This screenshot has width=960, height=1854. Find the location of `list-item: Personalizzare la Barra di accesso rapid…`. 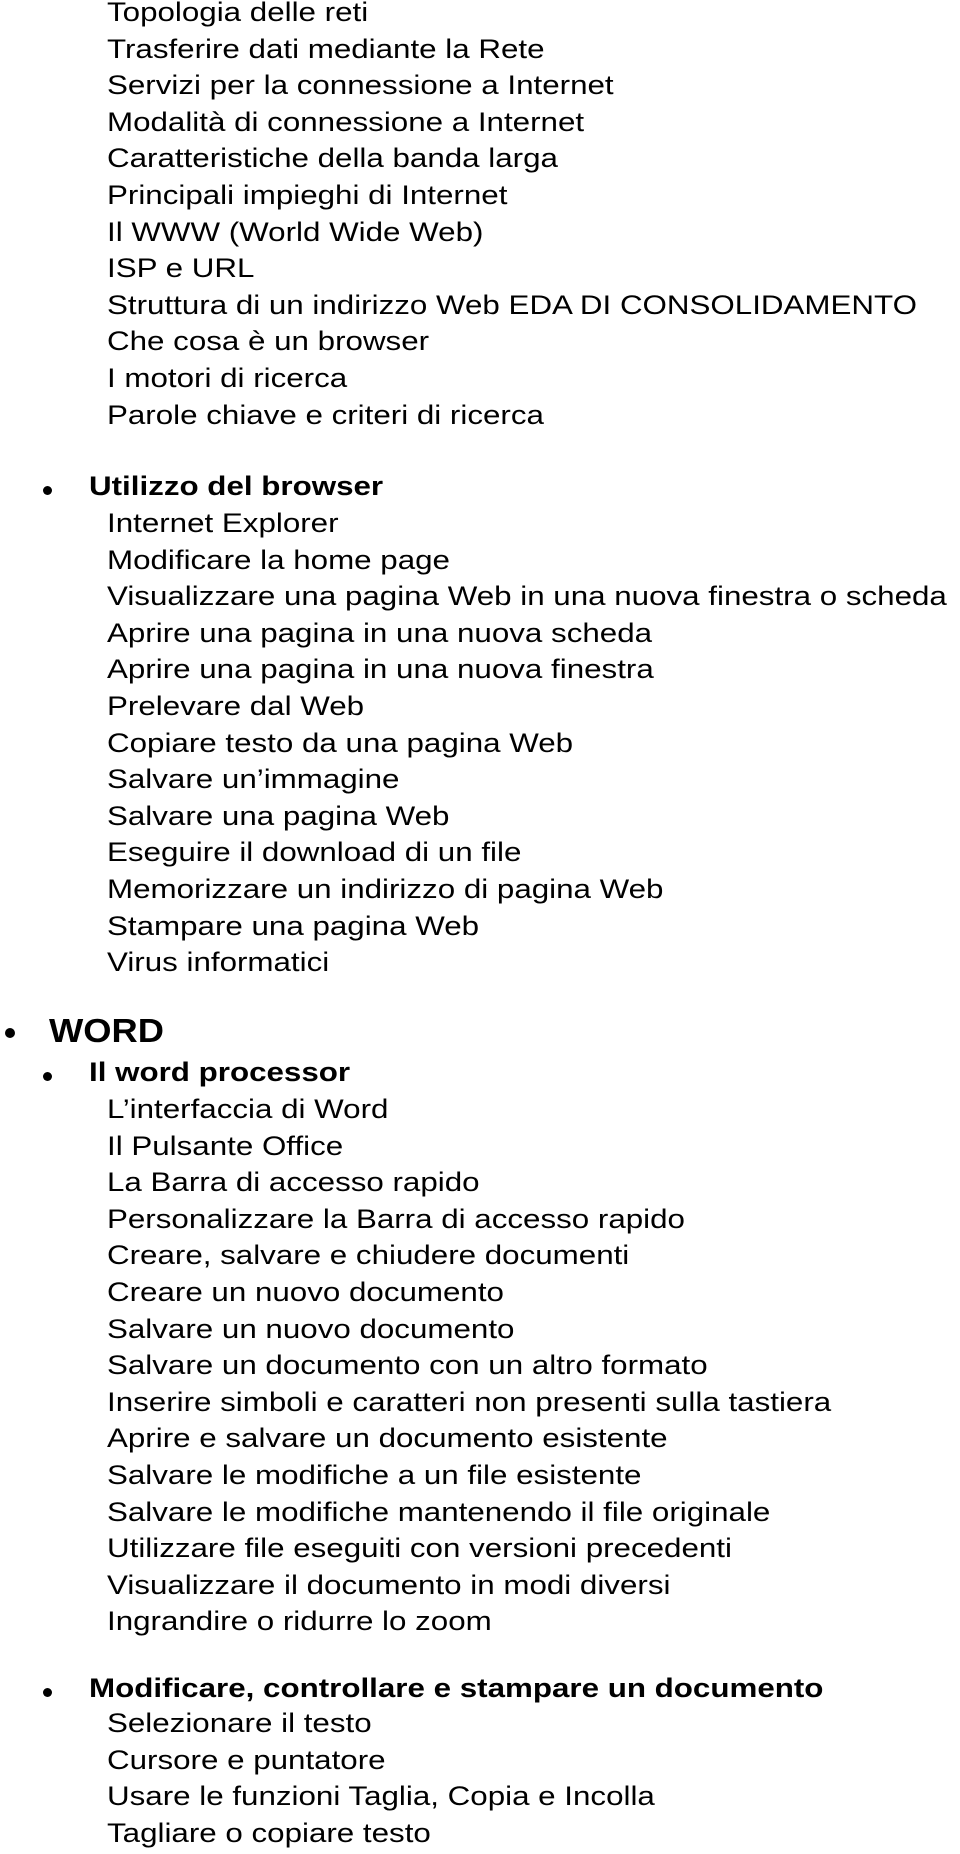

list-item: Personalizzare la Barra di accesso rapid… is located at coordinates (396, 1218).